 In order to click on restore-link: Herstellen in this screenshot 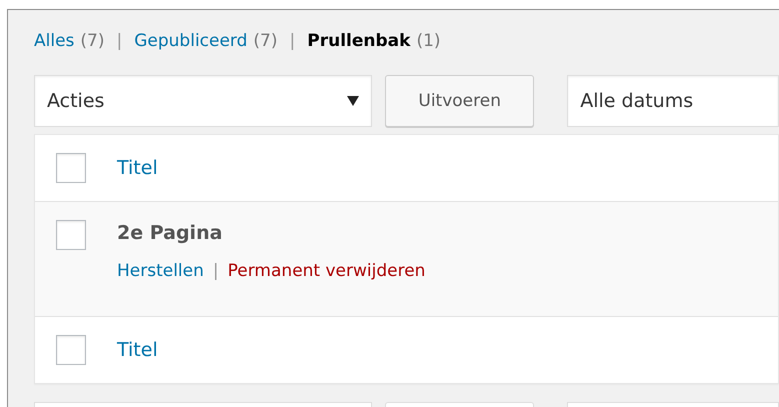, I will do `click(160, 271)`.